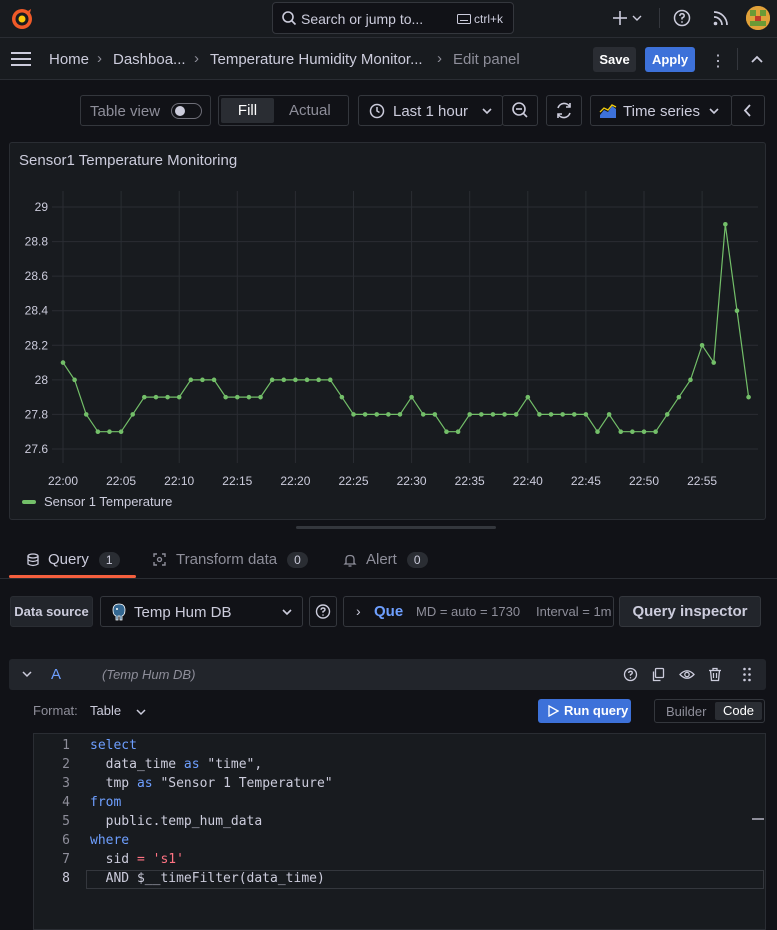 Image resolution: width=777 pixels, height=930 pixels. What do you see at coordinates (283, 110) in the screenshot?
I see `fill-actual-switch: Fill Actual` at bounding box center [283, 110].